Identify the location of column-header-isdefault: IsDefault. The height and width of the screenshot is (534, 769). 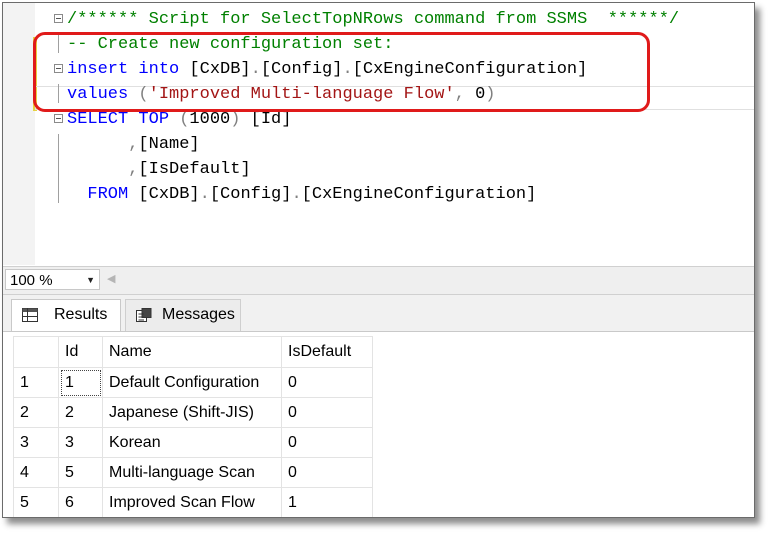
(327, 352).